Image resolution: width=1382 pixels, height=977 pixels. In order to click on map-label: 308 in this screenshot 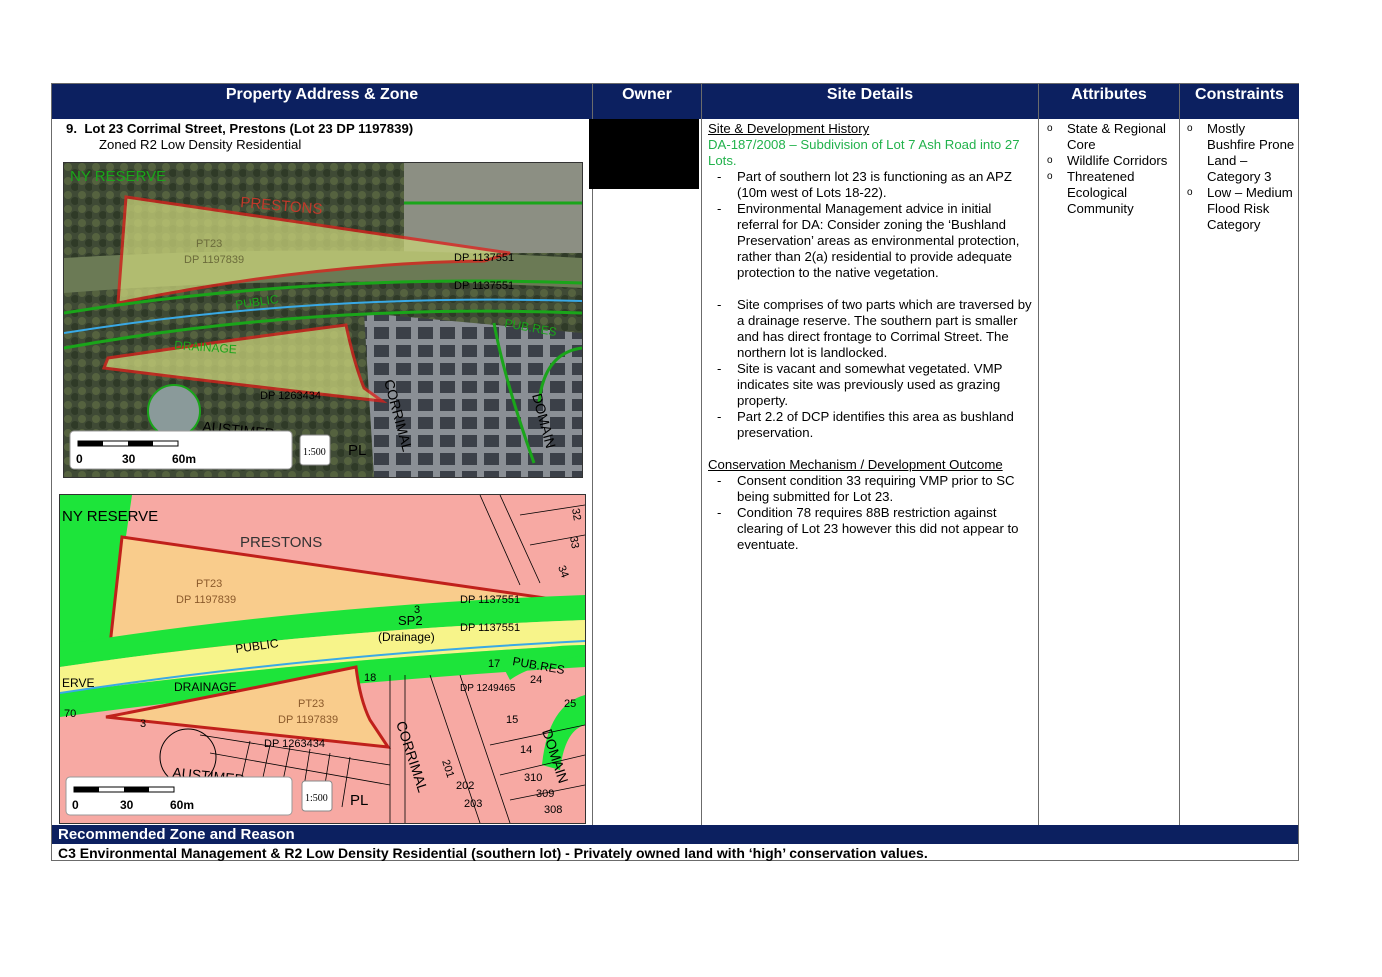, I will do `click(553, 810)`.